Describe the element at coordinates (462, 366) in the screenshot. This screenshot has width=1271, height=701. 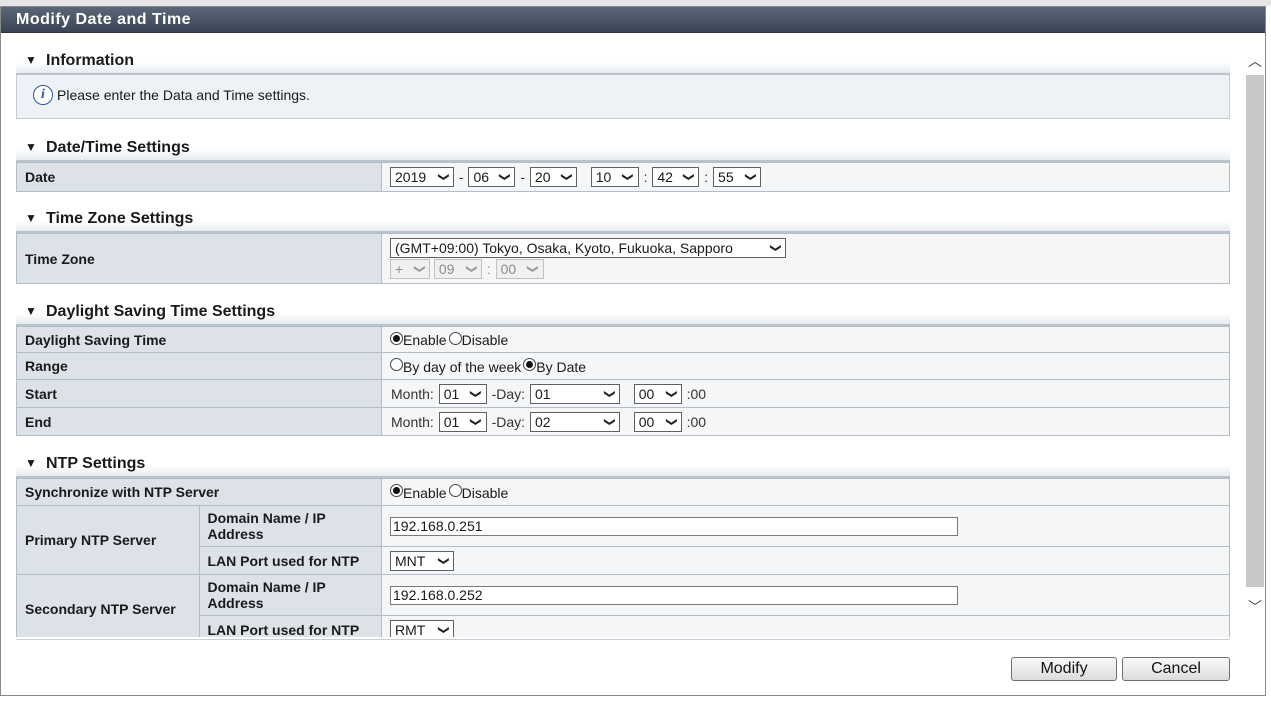
I see `range-week-label: By day of the week` at that location.